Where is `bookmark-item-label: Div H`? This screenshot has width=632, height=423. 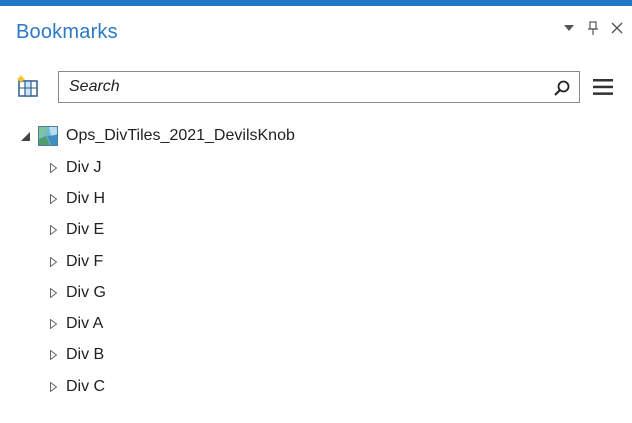
bookmark-item-label: Div H is located at coordinates (86, 198).